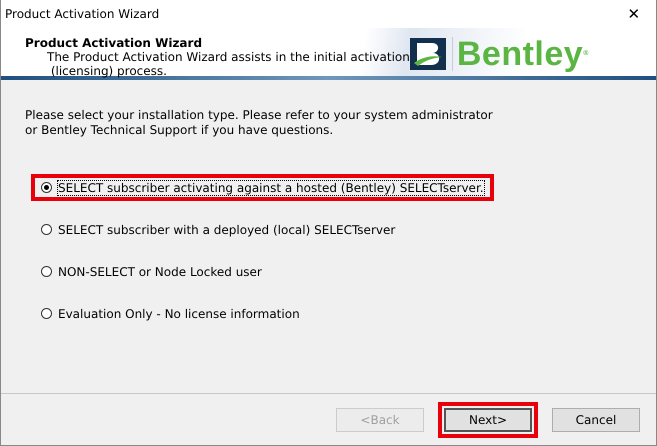 Image resolution: width=657 pixels, height=446 pixels. What do you see at coordinates (596, 420) in the screenshot?
I see `wizard-button: Cancel` at bounding box center [596, 420].